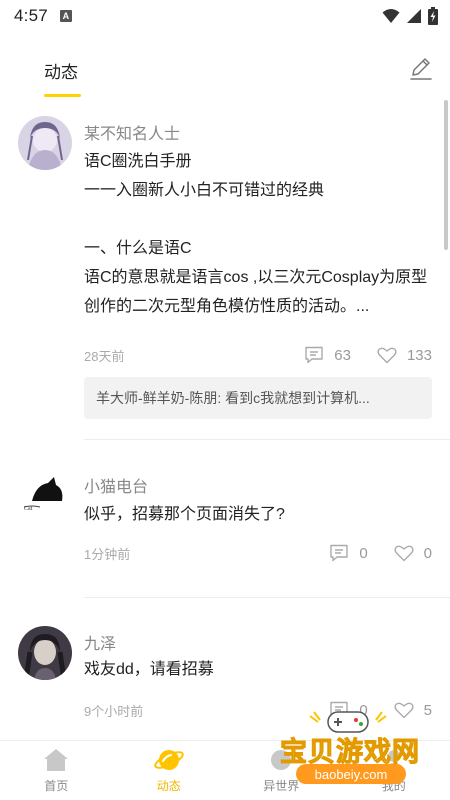 The height and width of the screenshot is (800, 450). What do you see at coordinates (419, 355) in the screenshot?
I see `like-count: 133` at bounding box center [419, 355].